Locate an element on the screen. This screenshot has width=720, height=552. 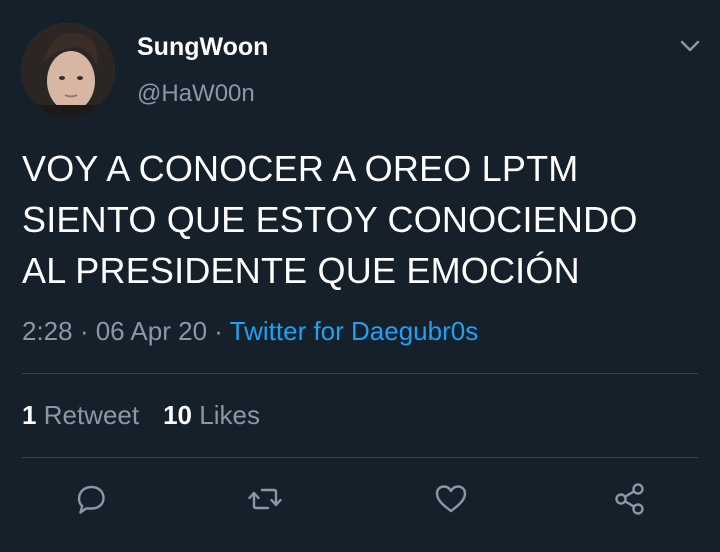
tweet-source-link: Twitter for Daegubr0s is located at coordinates (354, 331).